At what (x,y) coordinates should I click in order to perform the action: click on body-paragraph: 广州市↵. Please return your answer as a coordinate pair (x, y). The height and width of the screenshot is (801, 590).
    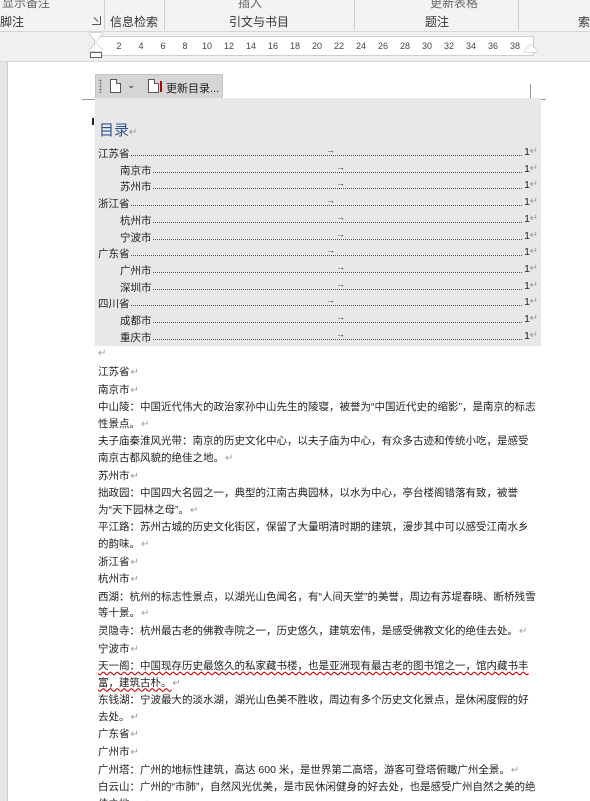
    Looking at the image, I should click on (318, 753).